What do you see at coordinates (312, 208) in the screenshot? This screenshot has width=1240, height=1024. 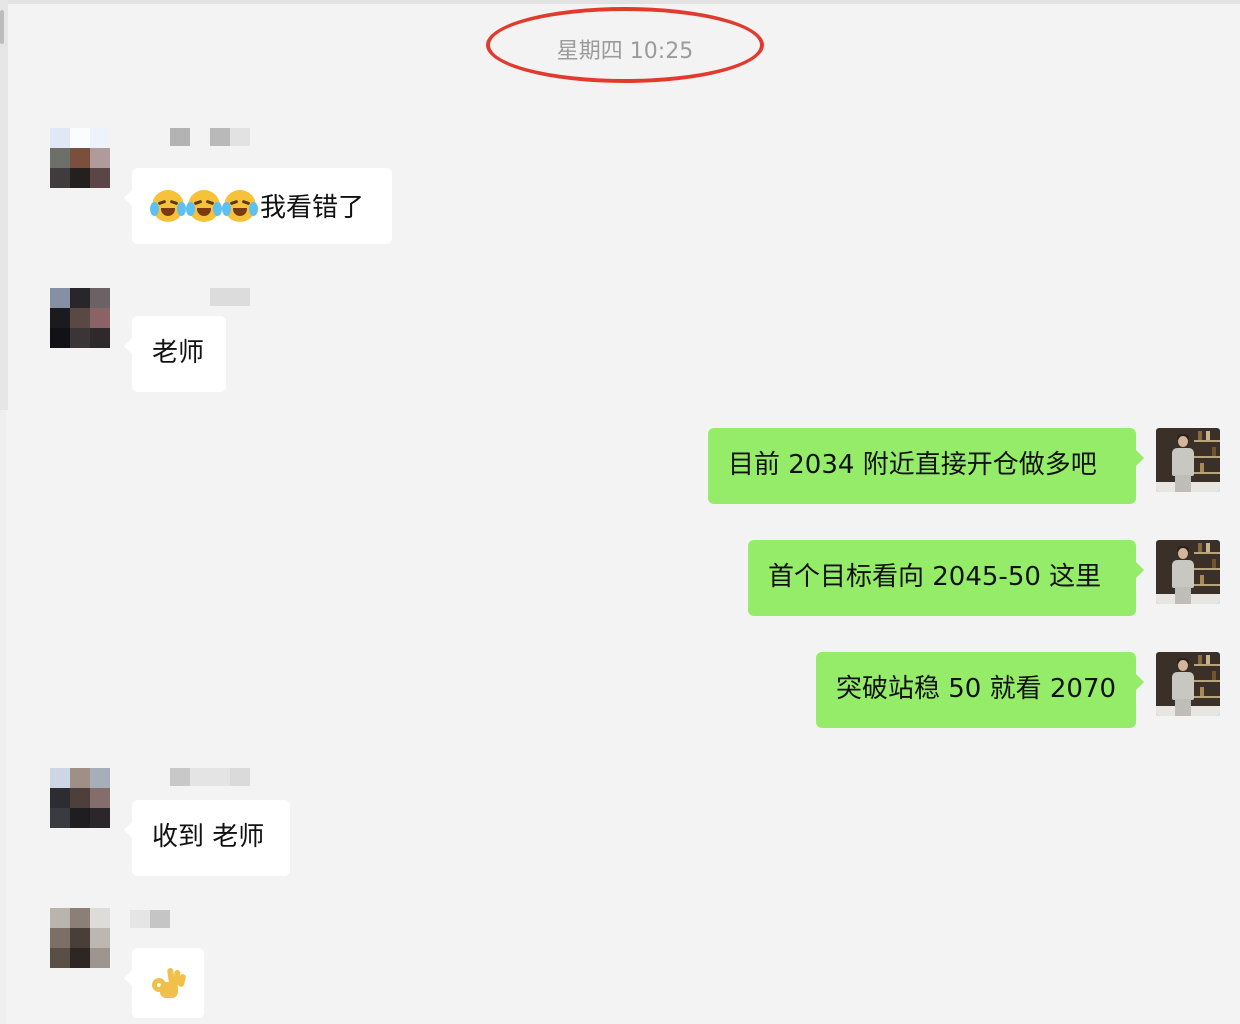 I see `message-text: 我看错了` at bounding box center [312, 208].